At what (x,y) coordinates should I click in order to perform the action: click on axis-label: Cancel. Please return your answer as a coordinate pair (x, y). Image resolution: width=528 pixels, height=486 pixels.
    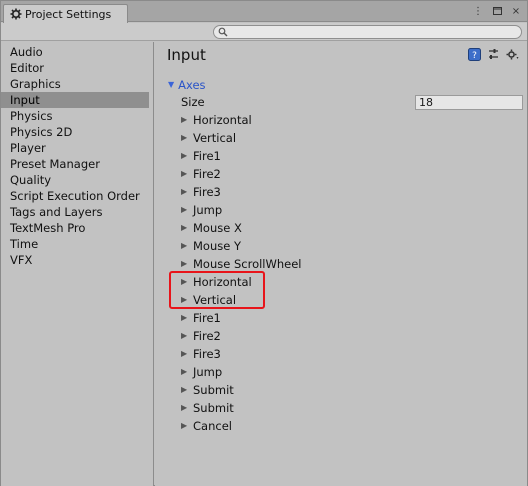
    Looking at the image, I should click on (212, 426).